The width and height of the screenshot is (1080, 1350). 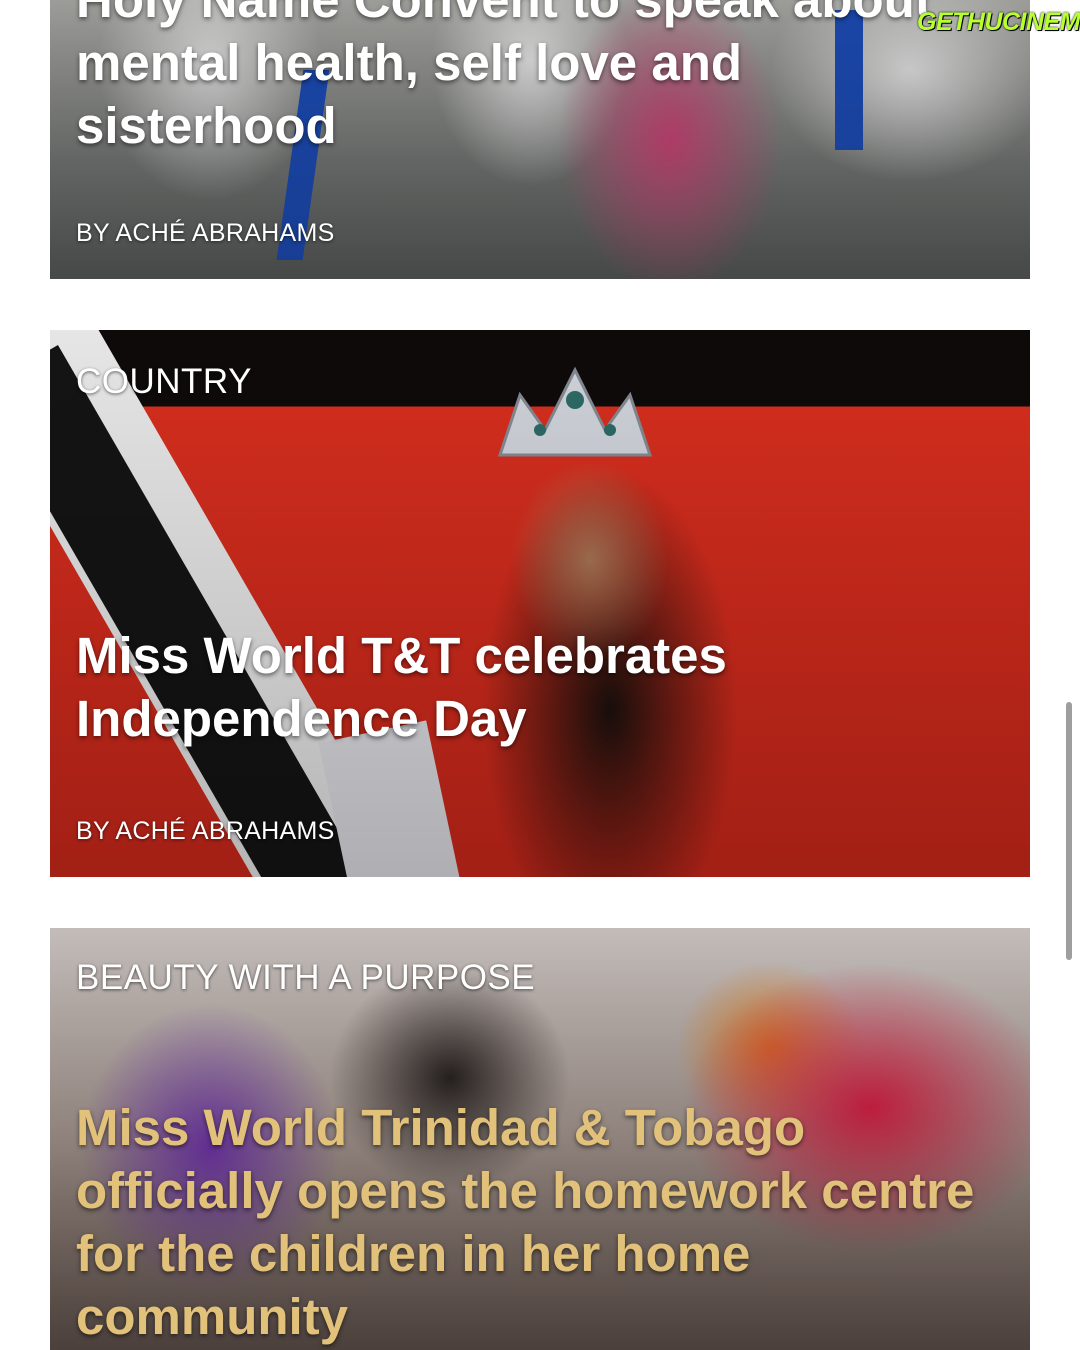 What do you see at coordinates (1041, 21) in the screenshot?
I see `watermark-text-part2: CINEMA` at bounding box center [1041, 21].